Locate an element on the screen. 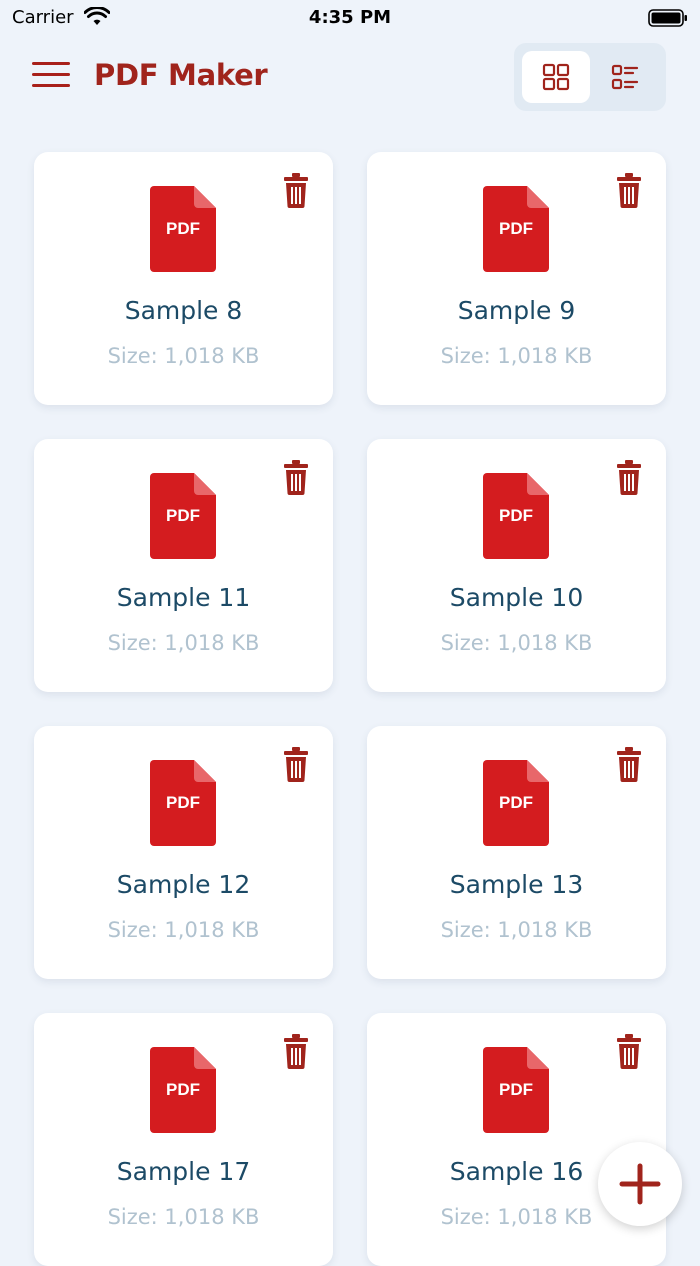 This screenshot has width=700, height=1266. battery-icon is located at coordinates (668, 20).